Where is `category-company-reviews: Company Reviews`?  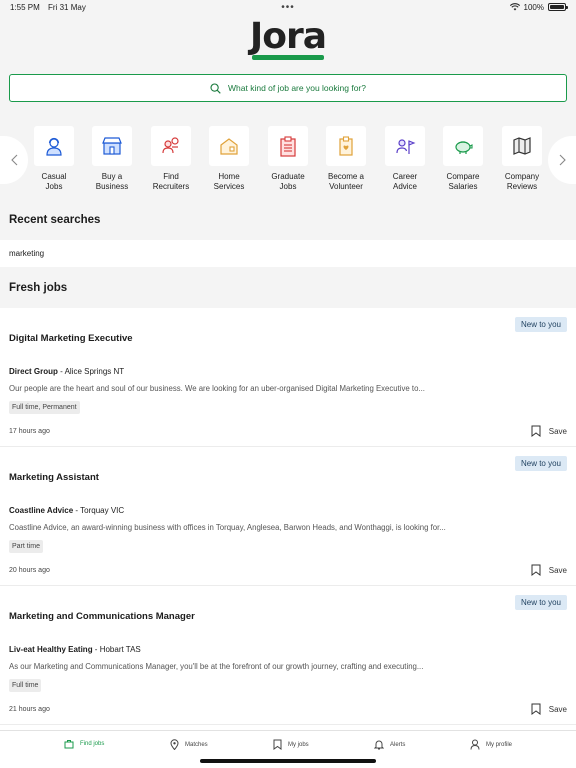 category-company-reviews: Company Reviews is located at coordinates (522, 158).